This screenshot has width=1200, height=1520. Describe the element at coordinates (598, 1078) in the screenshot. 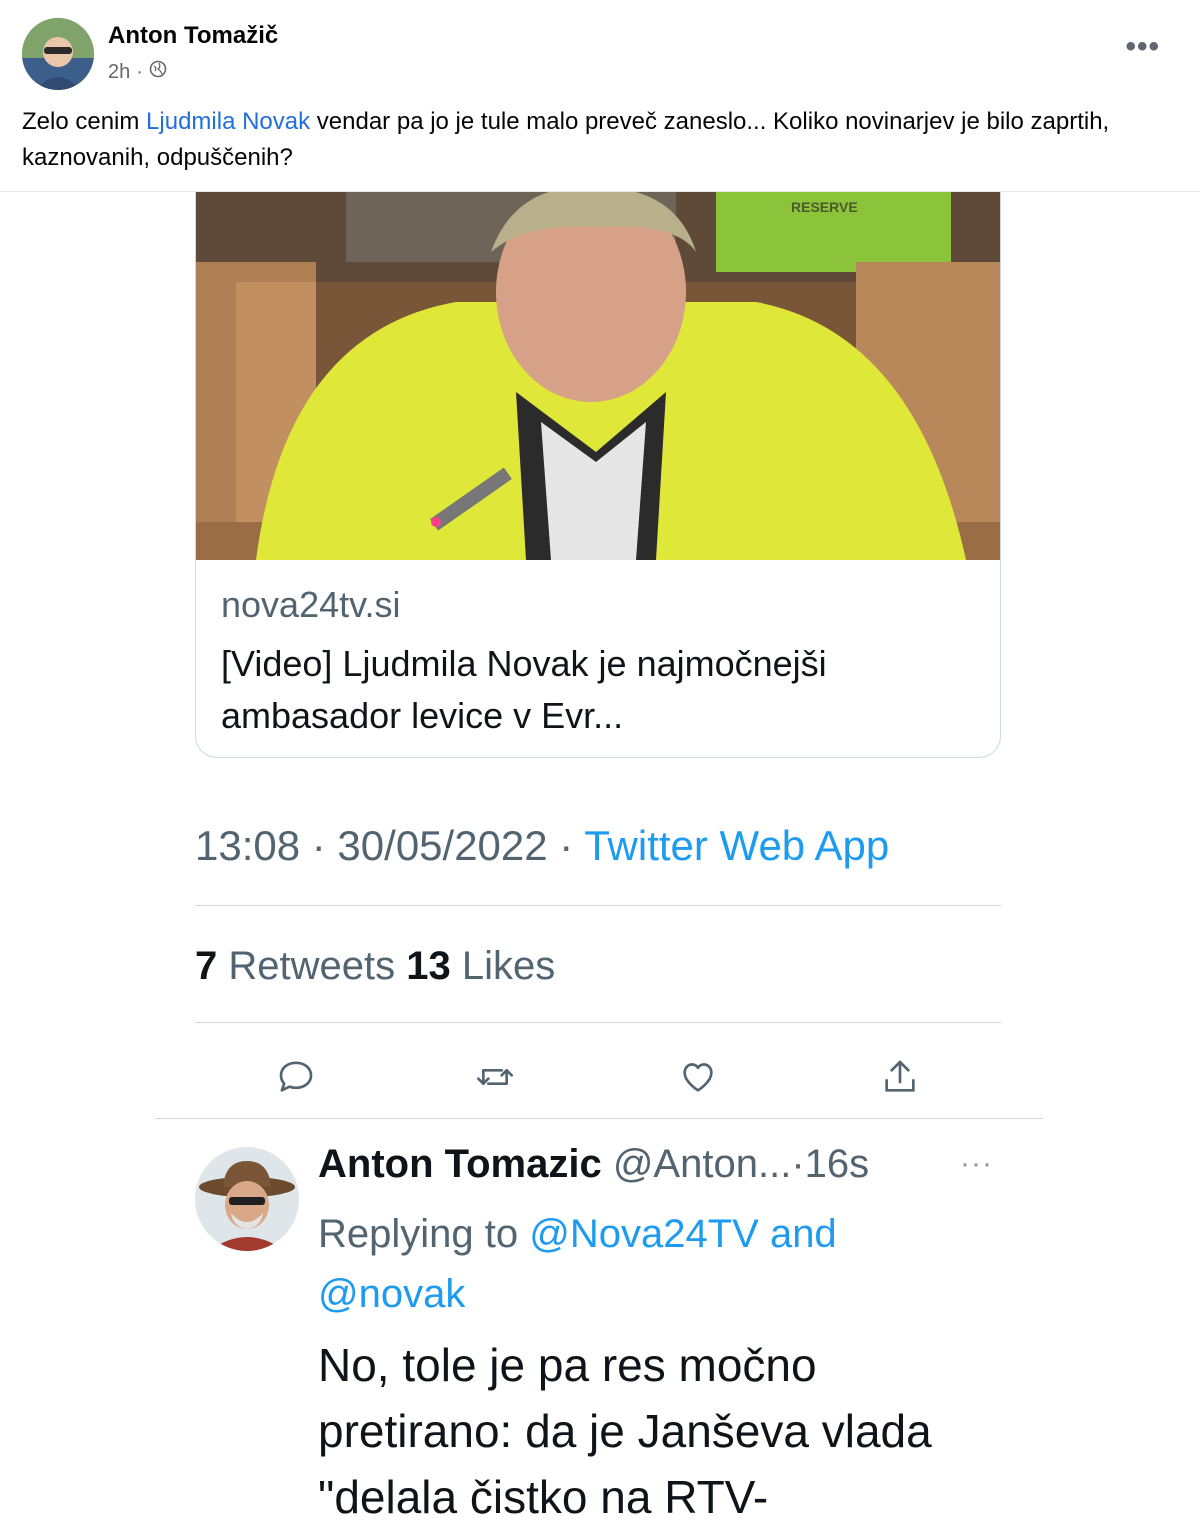

I see `tweet-actions` at that location.